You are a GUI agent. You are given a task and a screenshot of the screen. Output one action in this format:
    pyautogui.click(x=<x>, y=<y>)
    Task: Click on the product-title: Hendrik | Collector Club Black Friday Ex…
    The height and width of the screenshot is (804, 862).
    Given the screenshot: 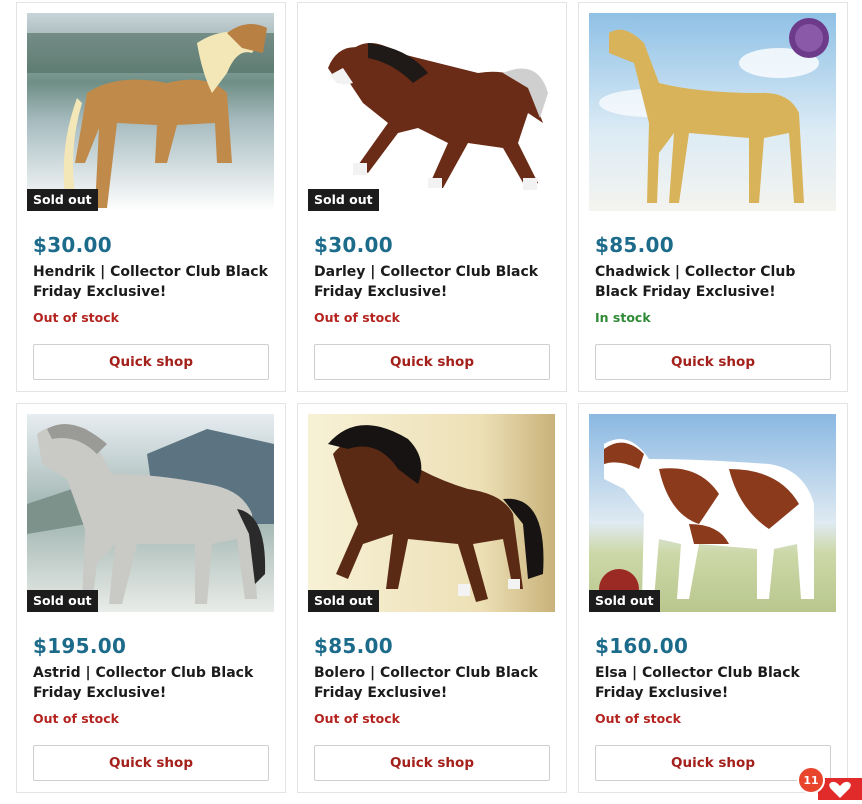 What is the action you would take?
    pyautogui.click(x=154, y=282)
    